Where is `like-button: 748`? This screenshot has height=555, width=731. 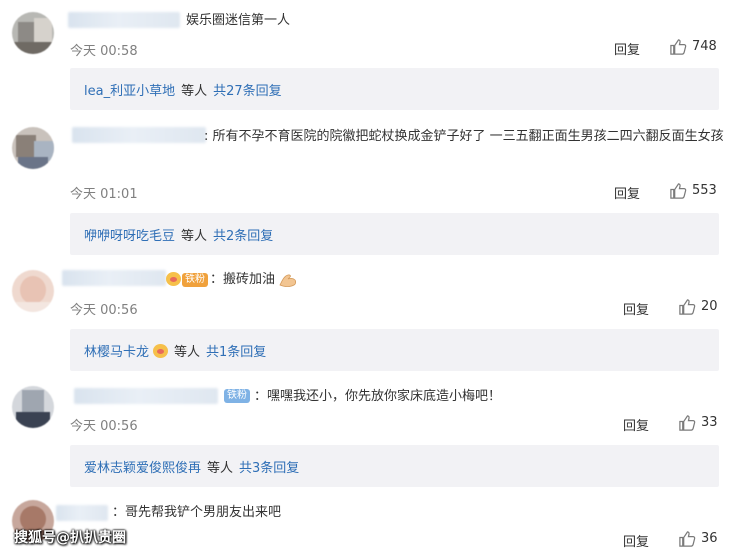
like-button: 748 is located at coordinates (693, 46).